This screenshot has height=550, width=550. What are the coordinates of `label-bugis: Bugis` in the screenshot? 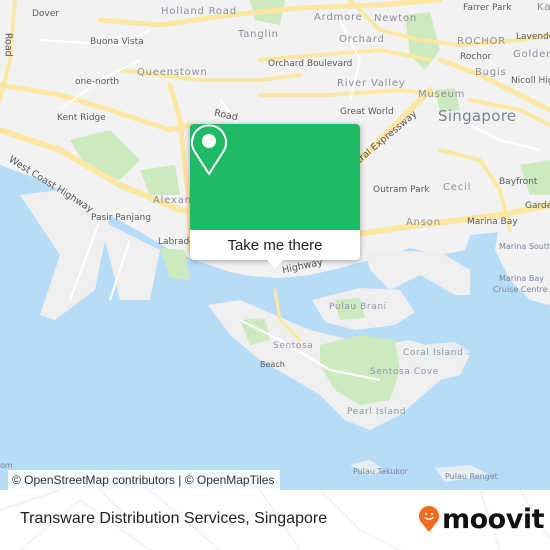 It's located at (491, 72).